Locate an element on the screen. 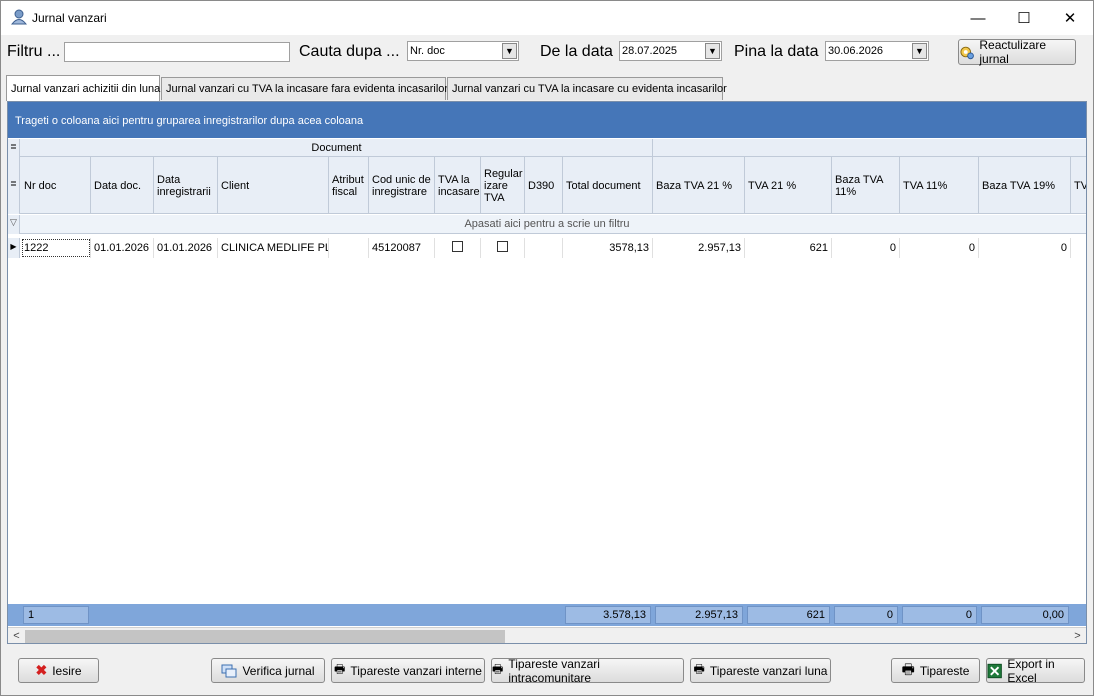  footer-tva-11: 0 is located at coordinates (939, 615).